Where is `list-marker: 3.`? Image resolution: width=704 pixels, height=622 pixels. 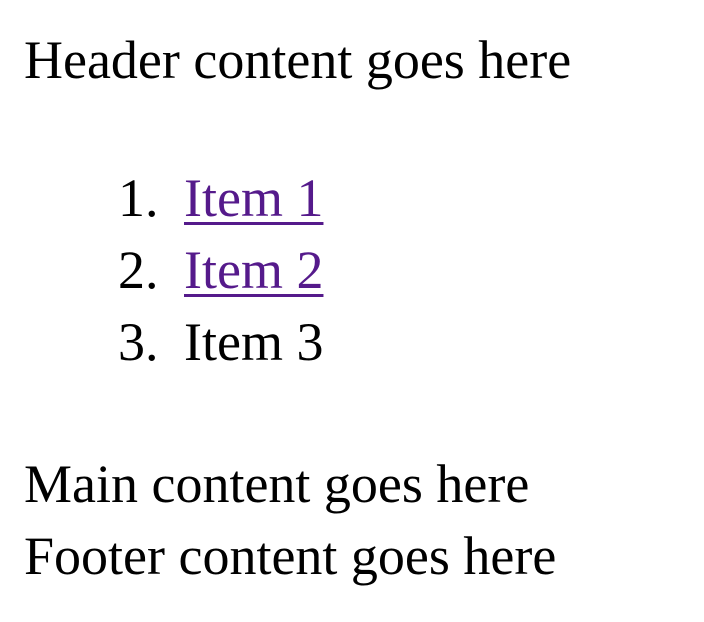
list-marker: 3. is located at coordinates (138, 342).